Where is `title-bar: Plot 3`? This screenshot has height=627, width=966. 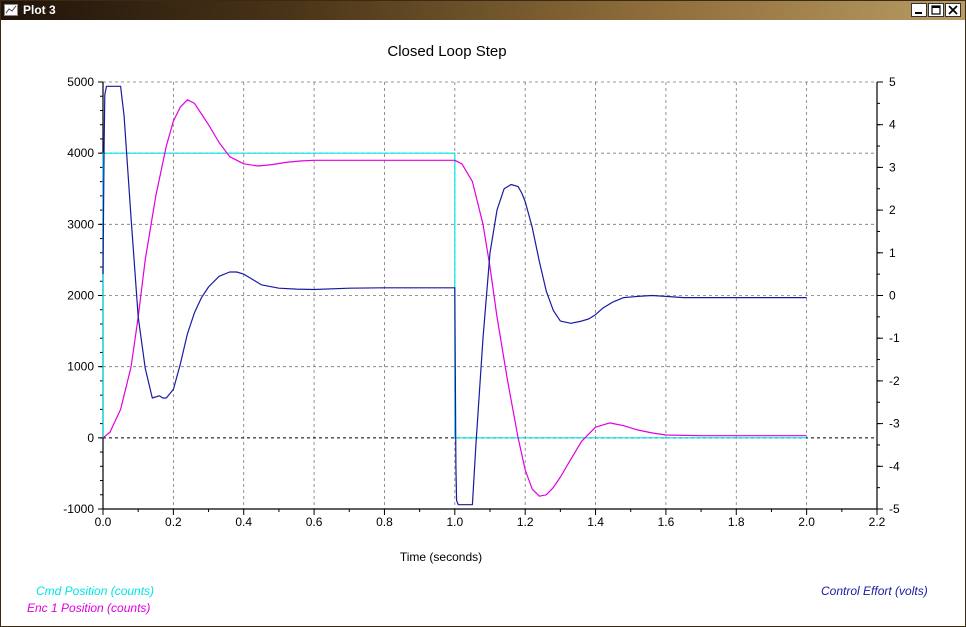 title-bar: Plot 3 is located at coordinates (483, 10).